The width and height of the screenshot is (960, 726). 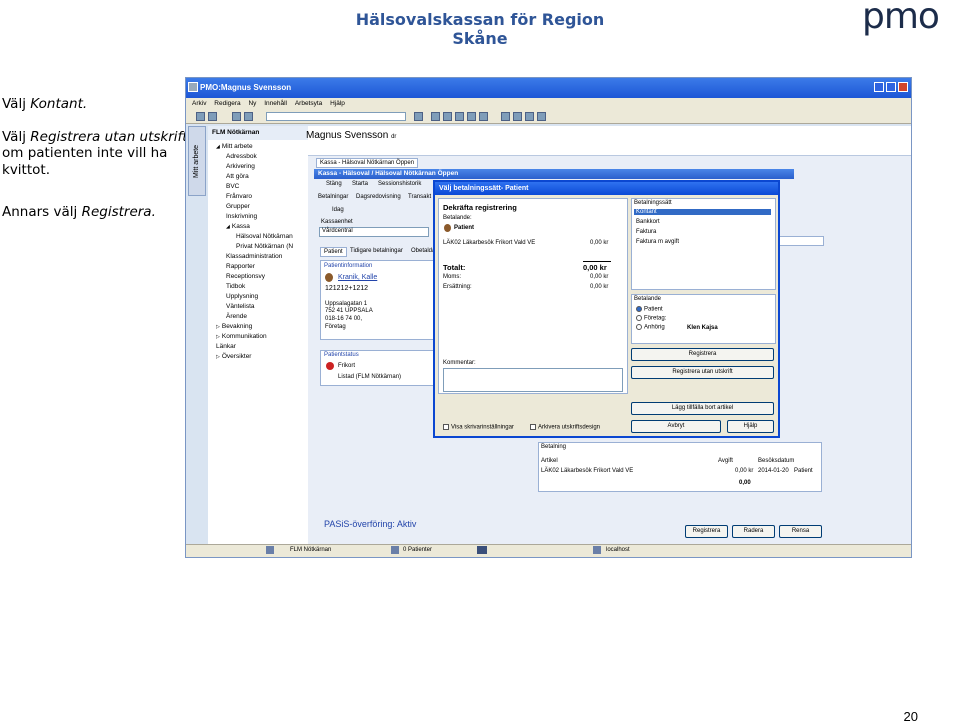 What do you see at coordinates (258, 257) in the screenshot?
I see `tree-item: Klassadministration` at bounding box center [258, 257].